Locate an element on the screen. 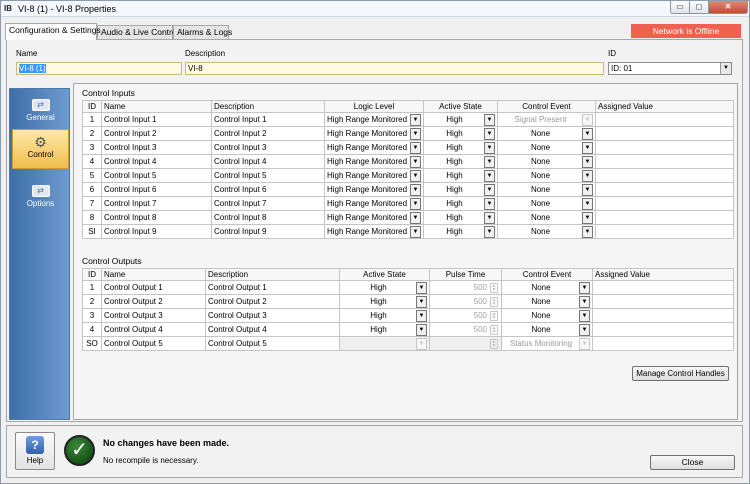 This screenshot has height=484, width=750. row-name: Control Output 2 is located at coordinates (153, 301).